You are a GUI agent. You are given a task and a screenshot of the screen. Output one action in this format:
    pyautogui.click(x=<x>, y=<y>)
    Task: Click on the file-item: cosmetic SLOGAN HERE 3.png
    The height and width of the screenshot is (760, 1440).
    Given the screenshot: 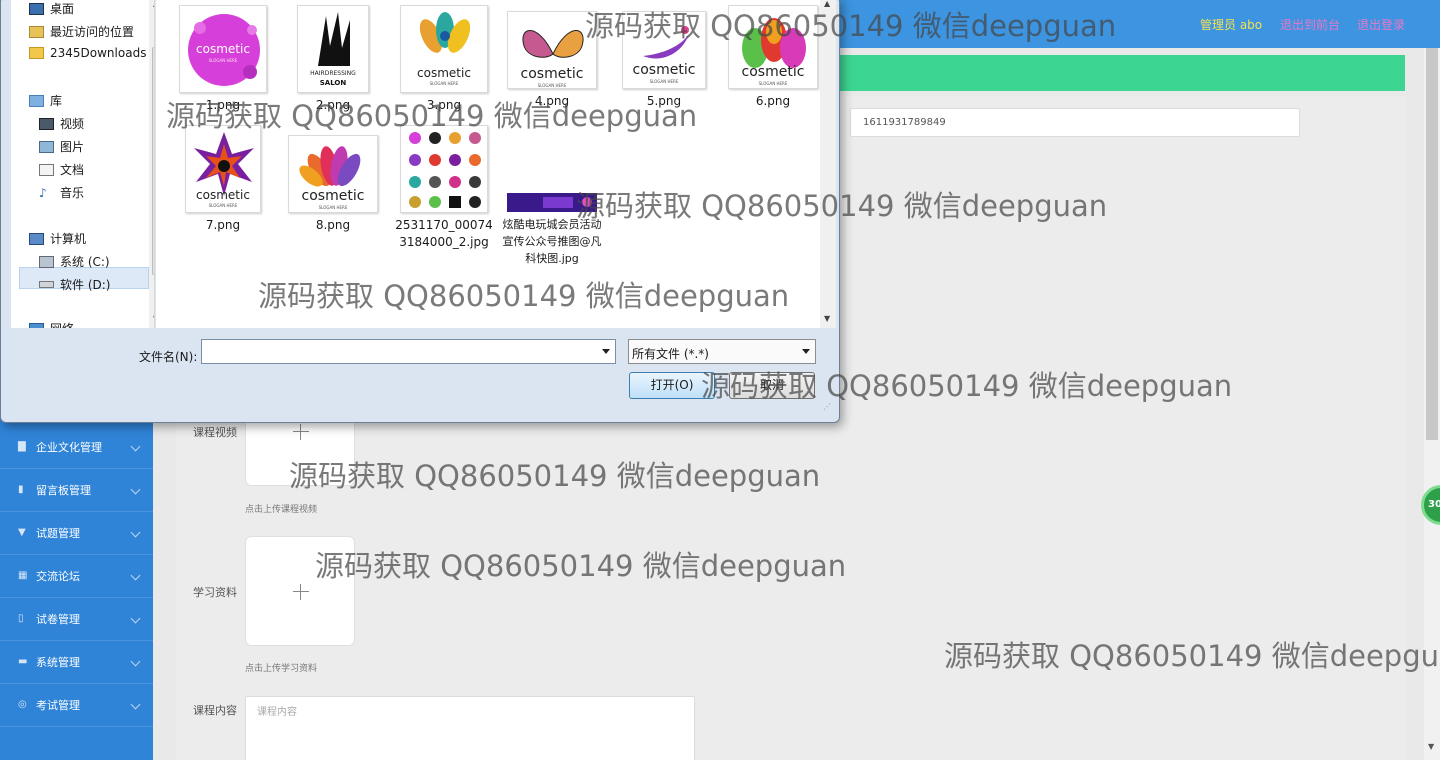 What is the action you would take?
    pyautogui.click(x=444, y=59)
    